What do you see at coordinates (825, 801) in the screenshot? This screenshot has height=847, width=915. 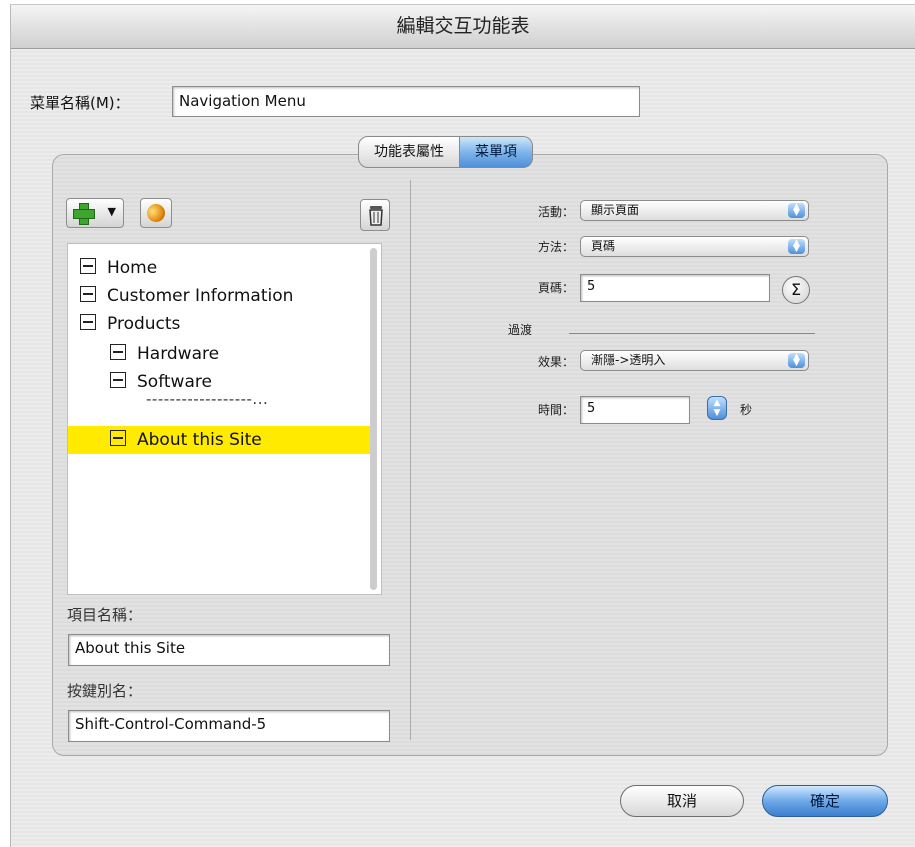 I see `ok-button: 確定` at bounding box center [825, 801].